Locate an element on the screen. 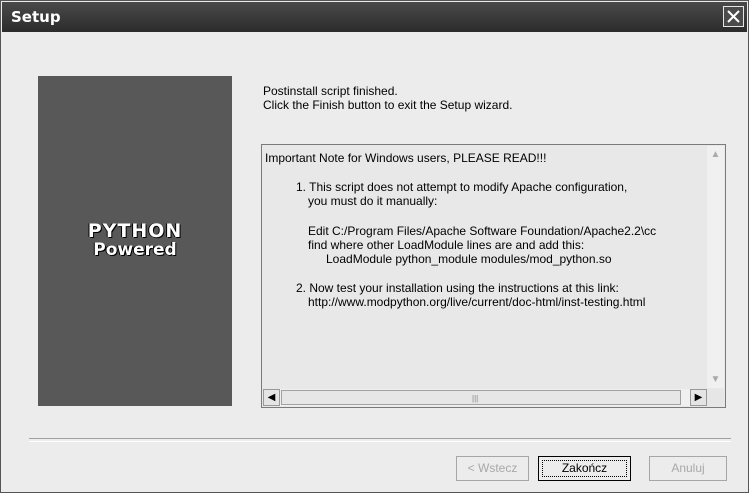 The image size is (749, 493). logo-line-2: Powered is located at coordinates (135, 250).